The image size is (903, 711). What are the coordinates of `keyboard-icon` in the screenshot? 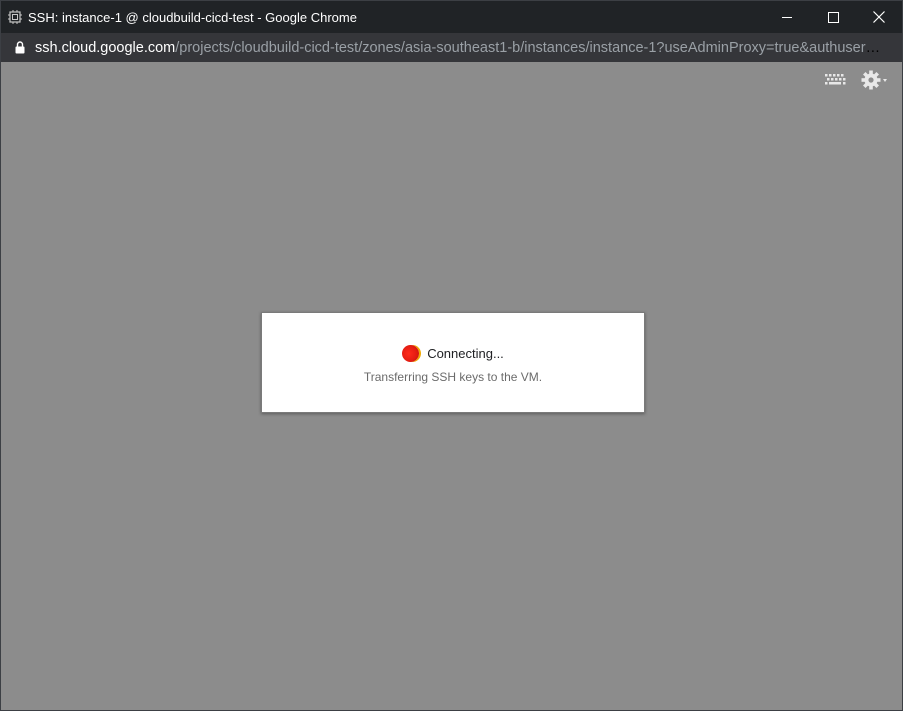 It's located at (836, 82).